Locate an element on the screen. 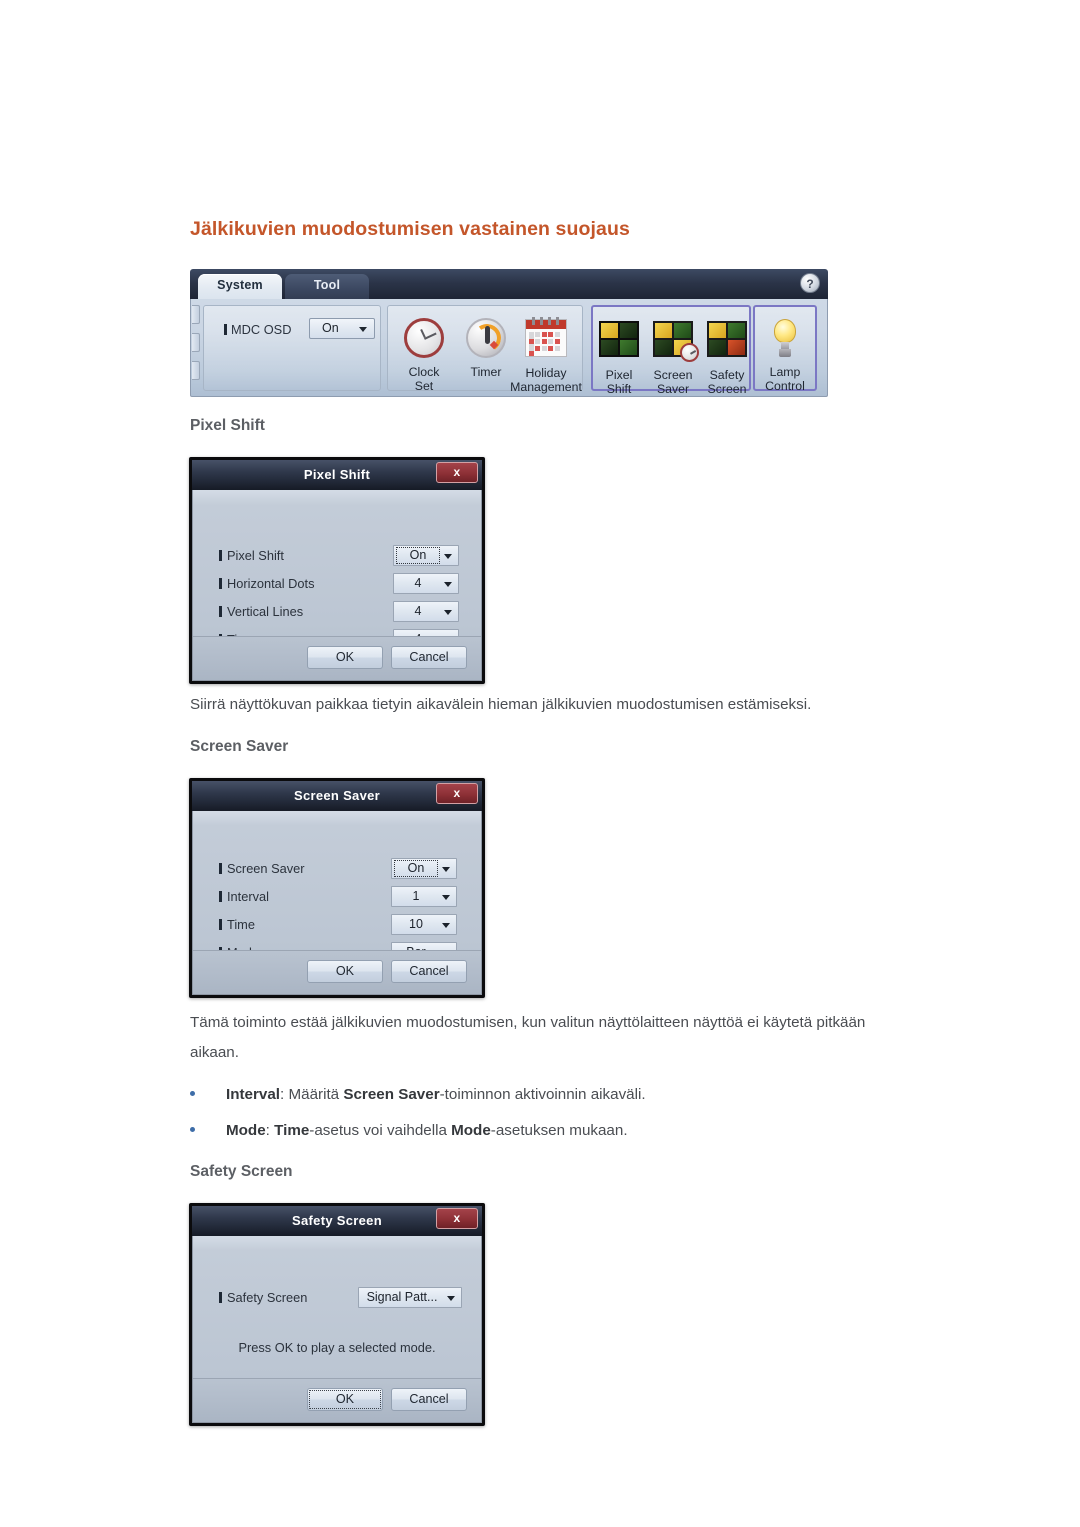  dropdown-interval: 1 is located at coordinates (424, 896).